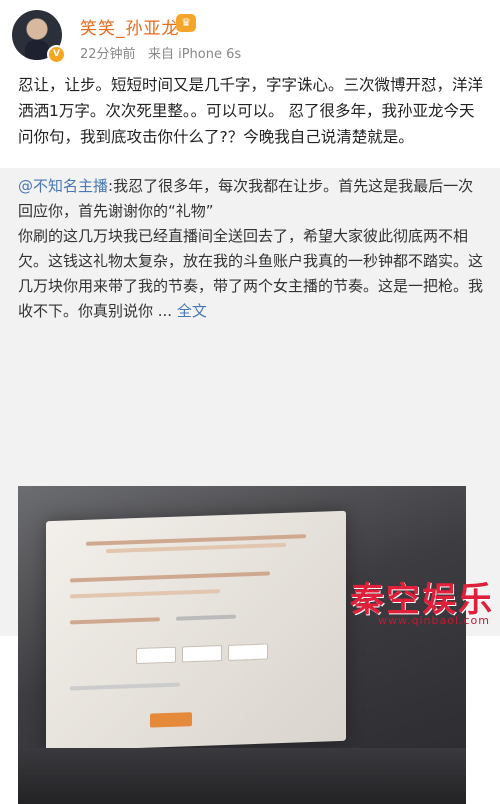 The height and width of the screenshot is (804, 500). I want to click on post-meta: 22分钟前 来自 iPhone 6s, so click(160, 52).